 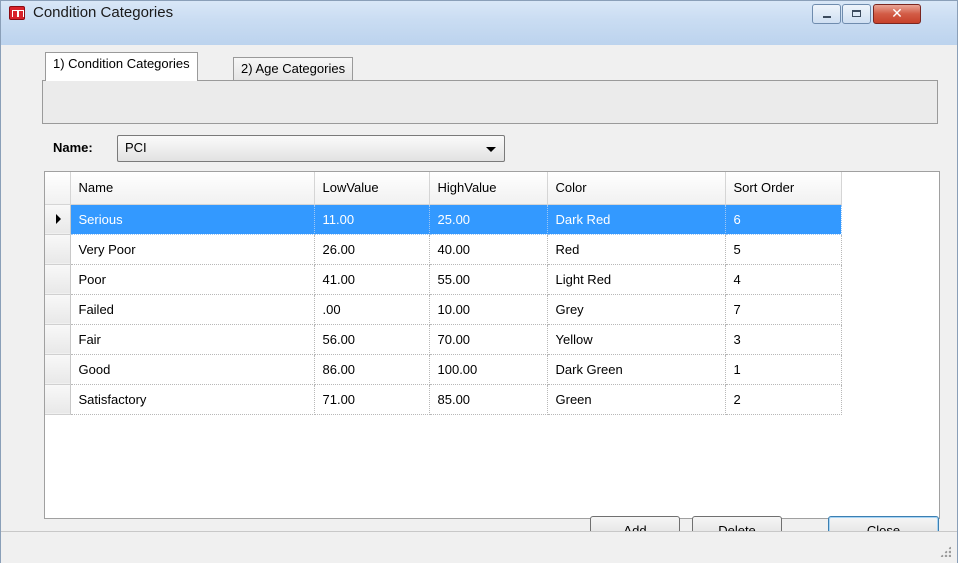 I want to click on current-row-icon, so click(x=58, y=218).